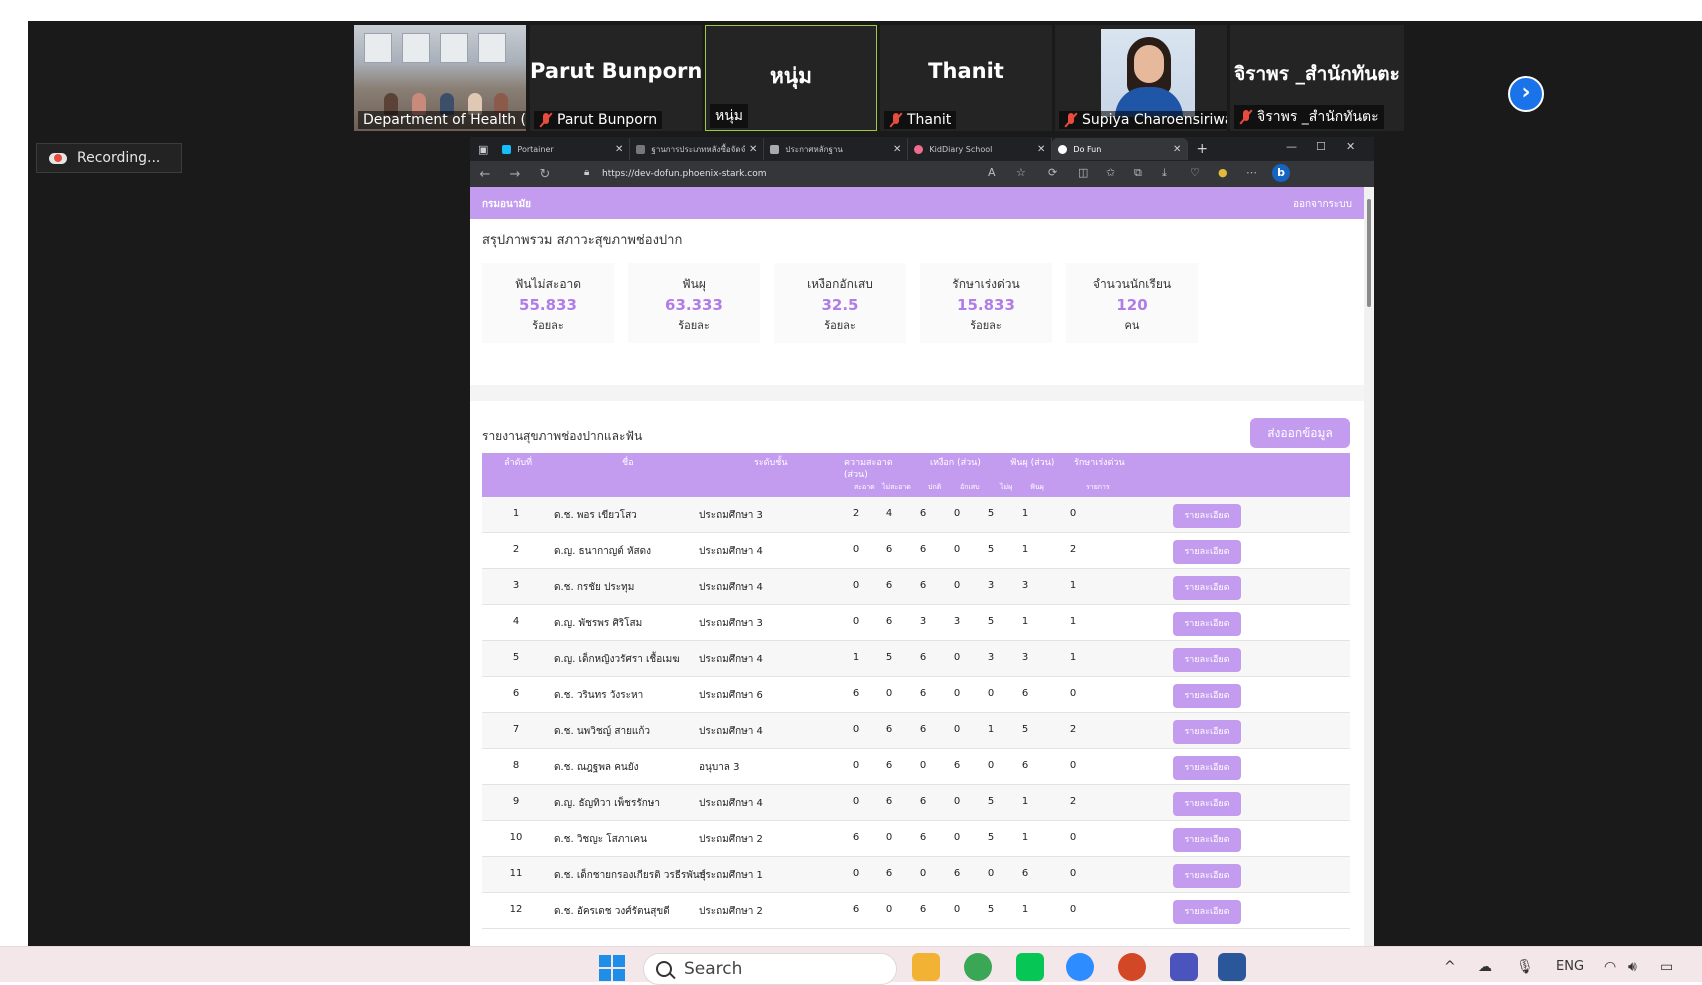 Image resolution: width=1702 pixels, height=985 pixels. What do you see at coordinates (1369, 253) in the screenshot?
I see `scrollbar-thumb` at bounding box center [1369, 253].